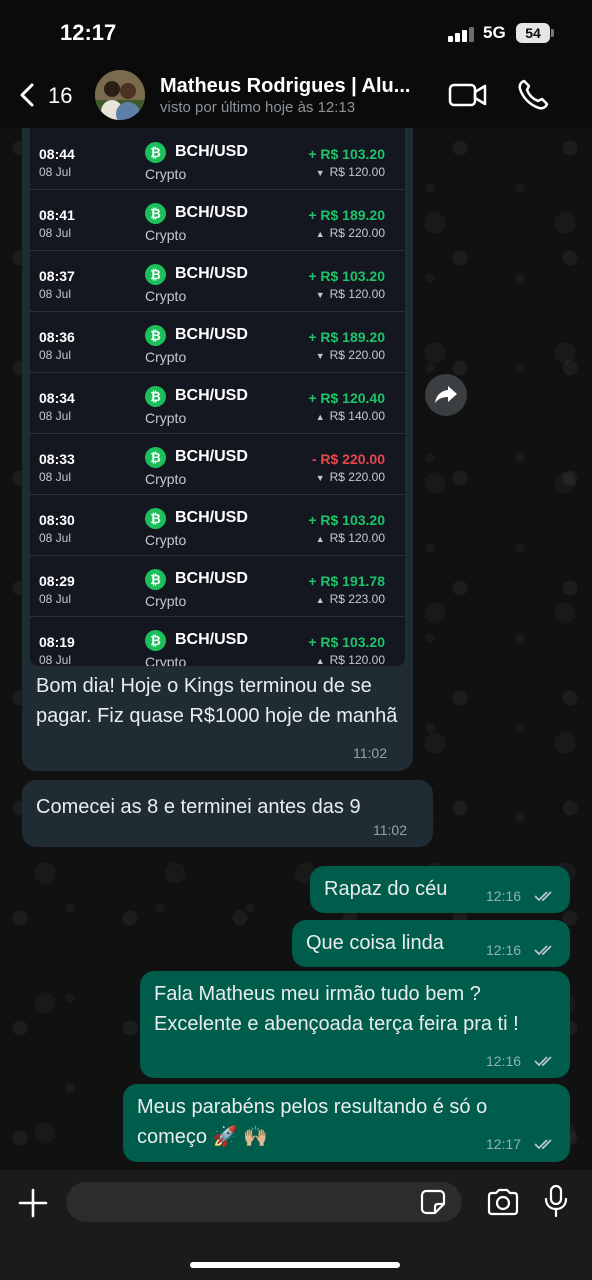 This screenshot has width=592, height=1280. I want to click on forward-icon, so click(446, 394).